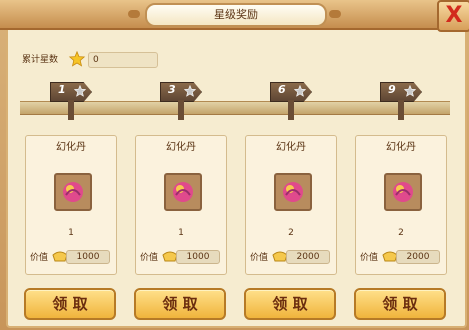  What do you see at coordinates (172, 89) in the screenshot?
I see `milestone-stars-required: 3` at bounding box center [172, 89].